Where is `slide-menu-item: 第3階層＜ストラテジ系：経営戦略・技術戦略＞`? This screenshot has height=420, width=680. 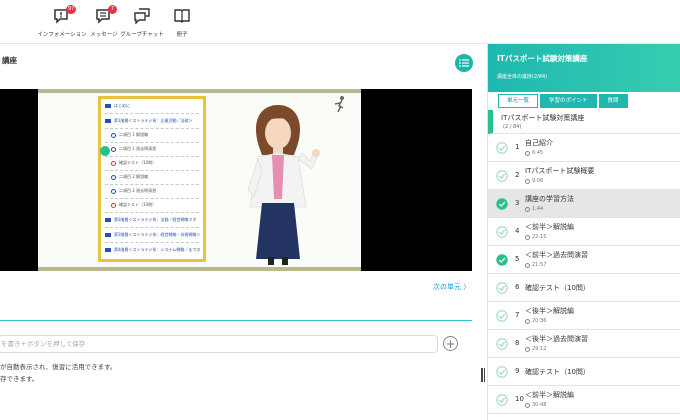
slide-menu-item: 第3階層＜ストラテジ系：経営戦略・技術戦略＞ is located at coordinates (153, 235).